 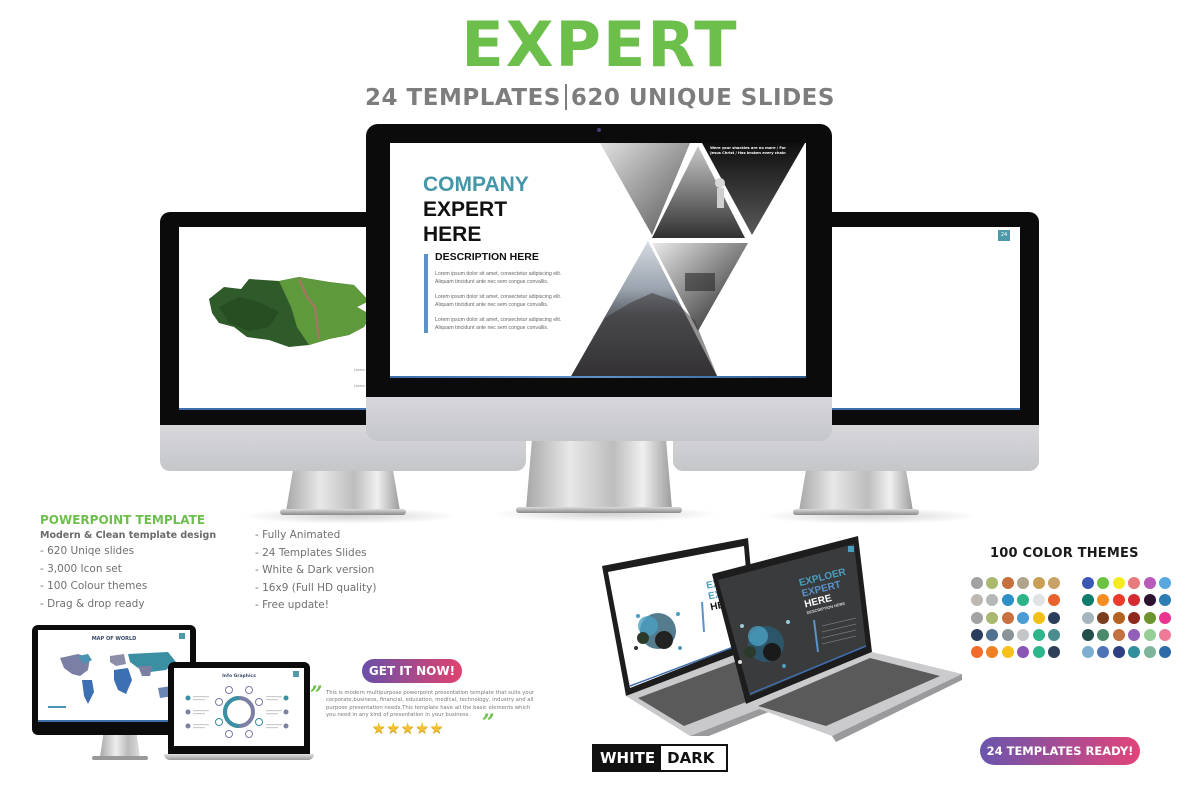 I want to click on templates-ready-badge: 24 TEMPLATES READY!, so click(x=1060, y=751).